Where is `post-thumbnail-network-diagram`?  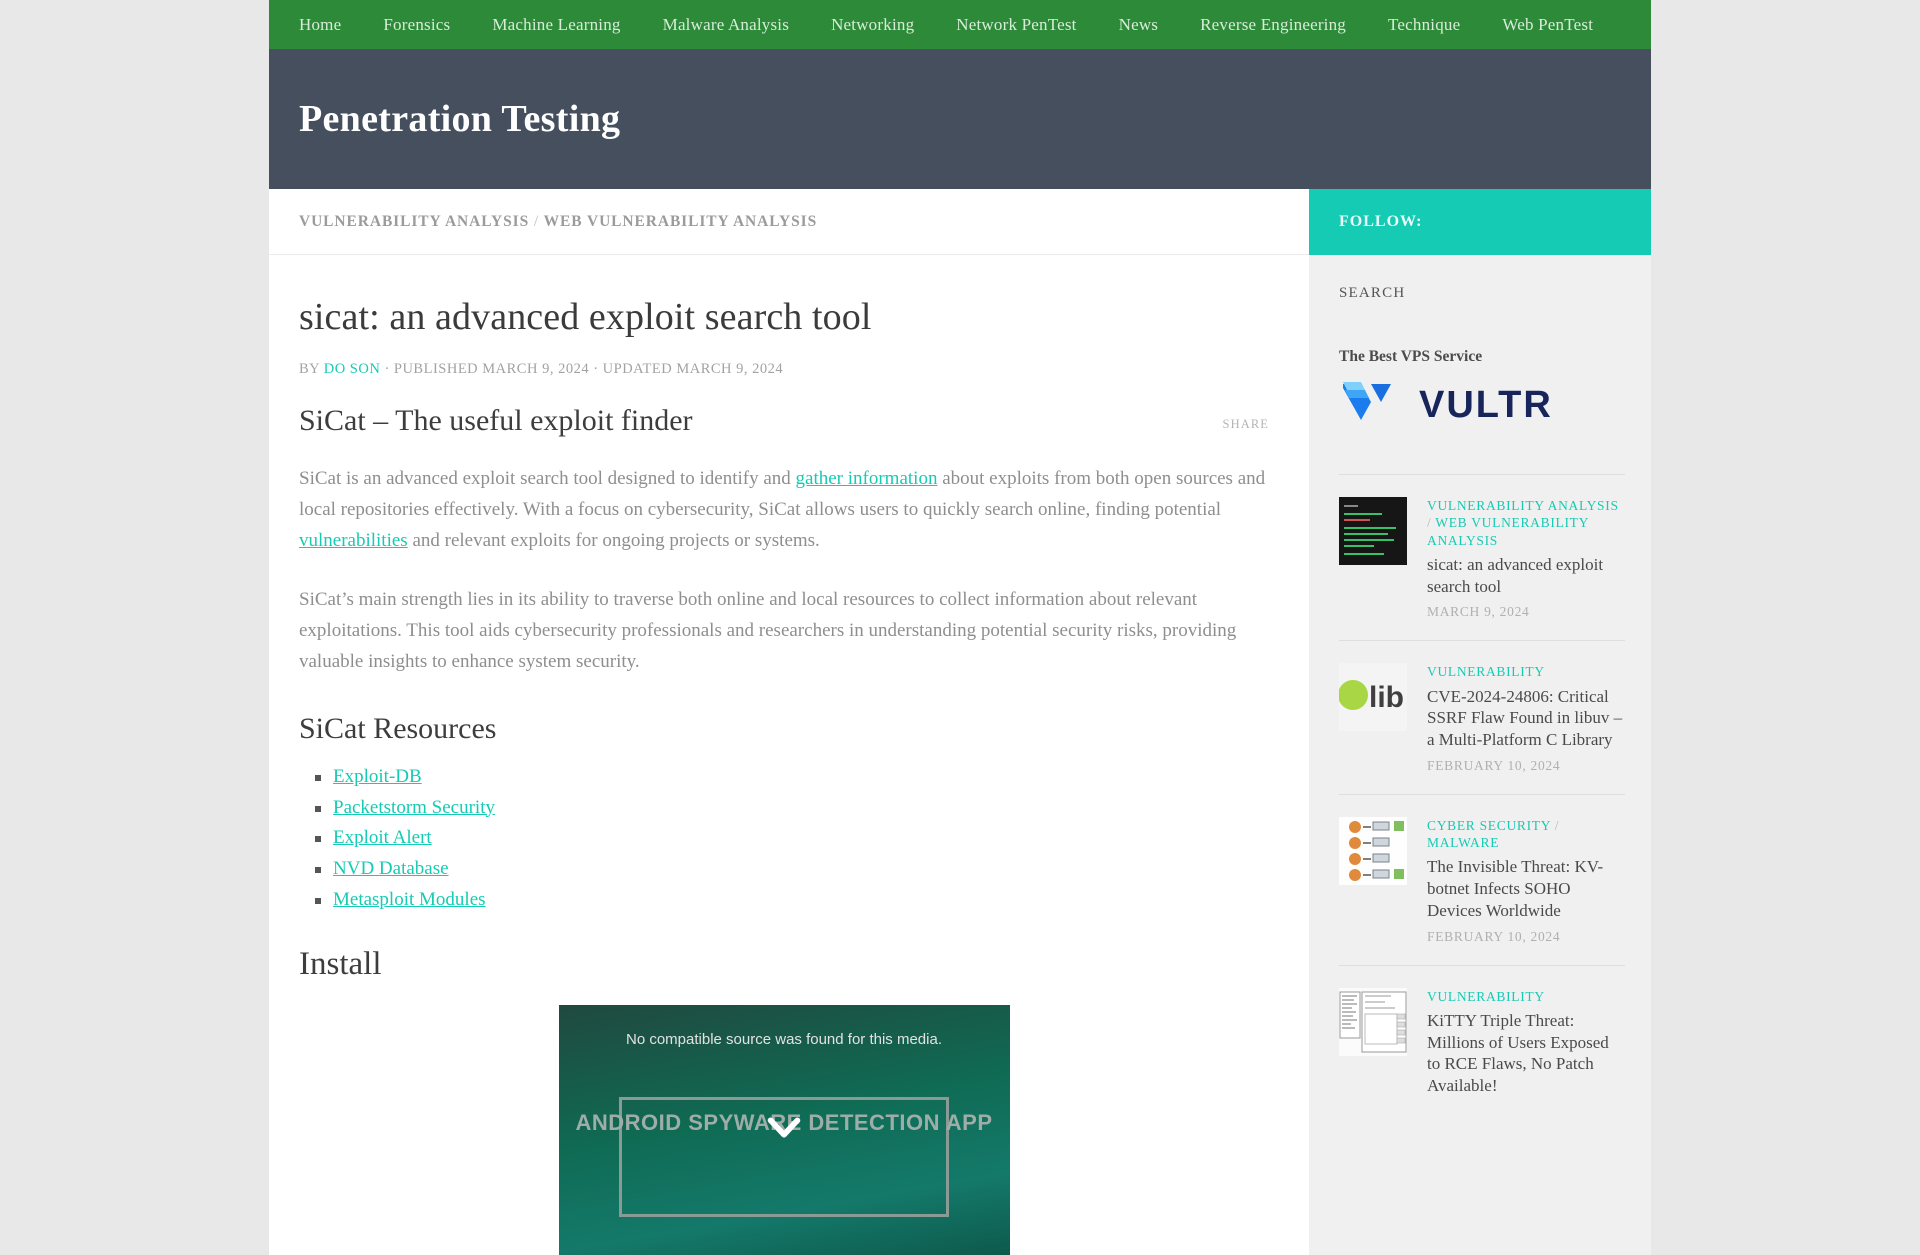 post-thumbnail-network-diagram is located at coordinates (1373, 850).